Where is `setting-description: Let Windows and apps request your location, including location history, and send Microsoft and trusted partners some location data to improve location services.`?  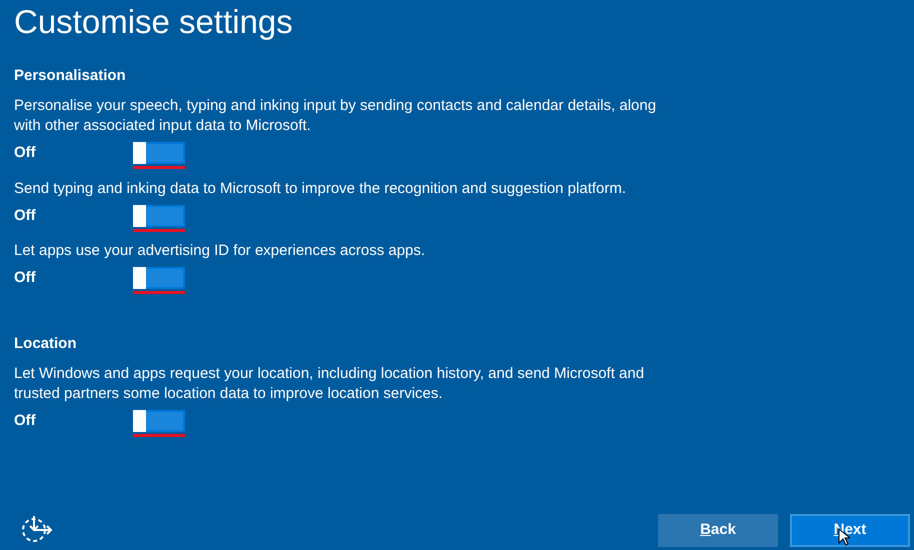 setting-description: Let Windows and apps request your location, including location history, and send Microsoft and trusted partners some location data to improve location services. is located at coordinates (330, 384).